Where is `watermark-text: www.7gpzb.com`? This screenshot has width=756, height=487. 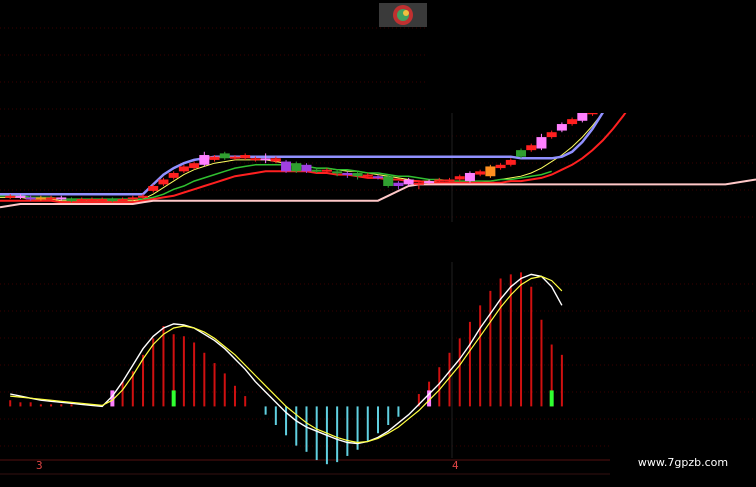
watermark-text: www.7gpzb.com is located at coordinates (683, 462).